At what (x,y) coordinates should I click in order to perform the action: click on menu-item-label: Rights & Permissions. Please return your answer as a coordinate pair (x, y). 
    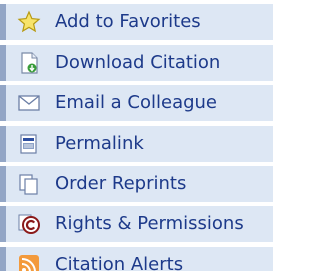
    Looking at the image, I should click on (149, 223).